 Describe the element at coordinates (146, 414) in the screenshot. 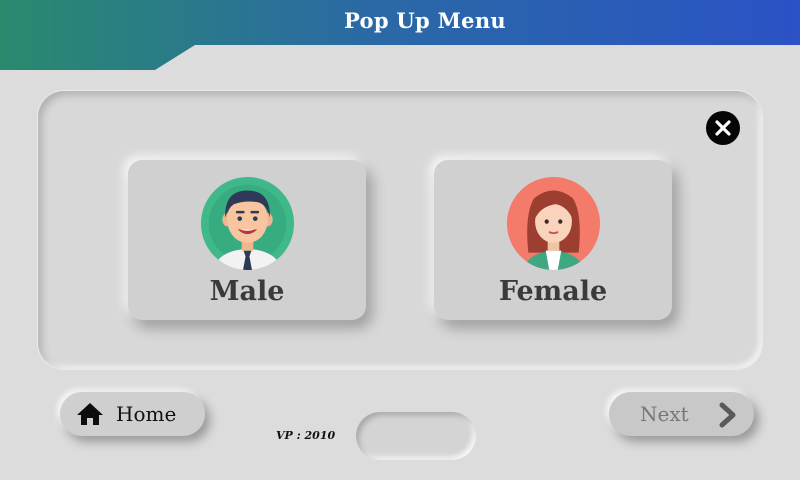

I see `home-label: Home` at that location.